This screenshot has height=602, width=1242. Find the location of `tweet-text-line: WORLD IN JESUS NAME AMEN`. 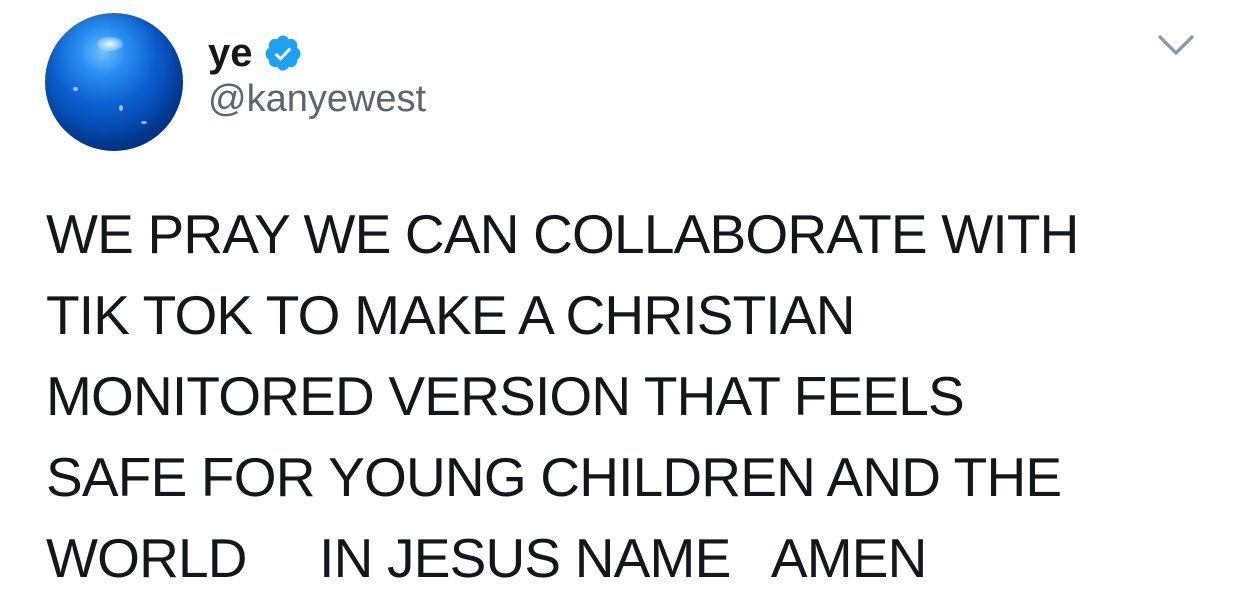

tweet-text-line: WORLD IN JESUS NAME AMEN is located at coordinates (486, 558).